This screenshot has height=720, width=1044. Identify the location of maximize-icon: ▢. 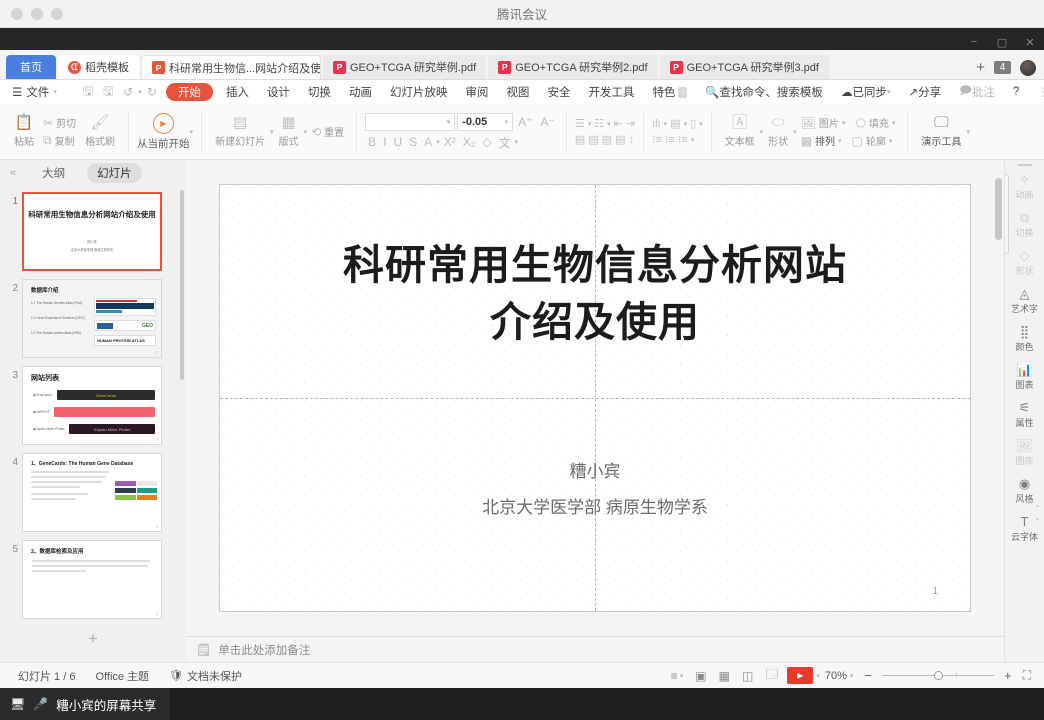
(1002, 42).